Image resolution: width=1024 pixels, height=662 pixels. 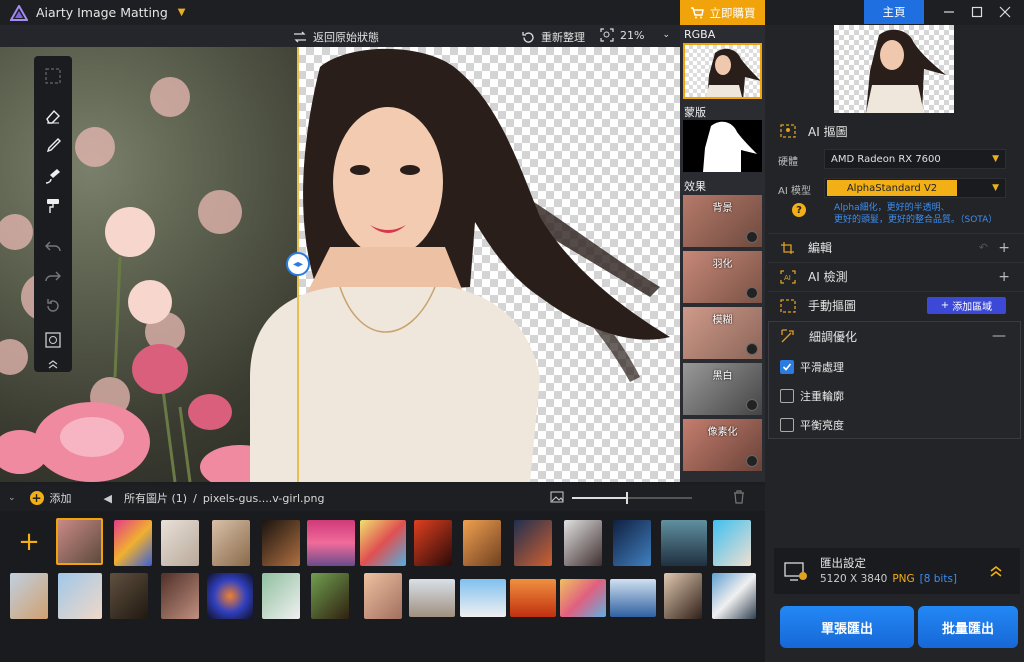 What do you see at coordinates (739, 497) in the screenshot?
I see `trash-icon` at bounding box center [739, 497].